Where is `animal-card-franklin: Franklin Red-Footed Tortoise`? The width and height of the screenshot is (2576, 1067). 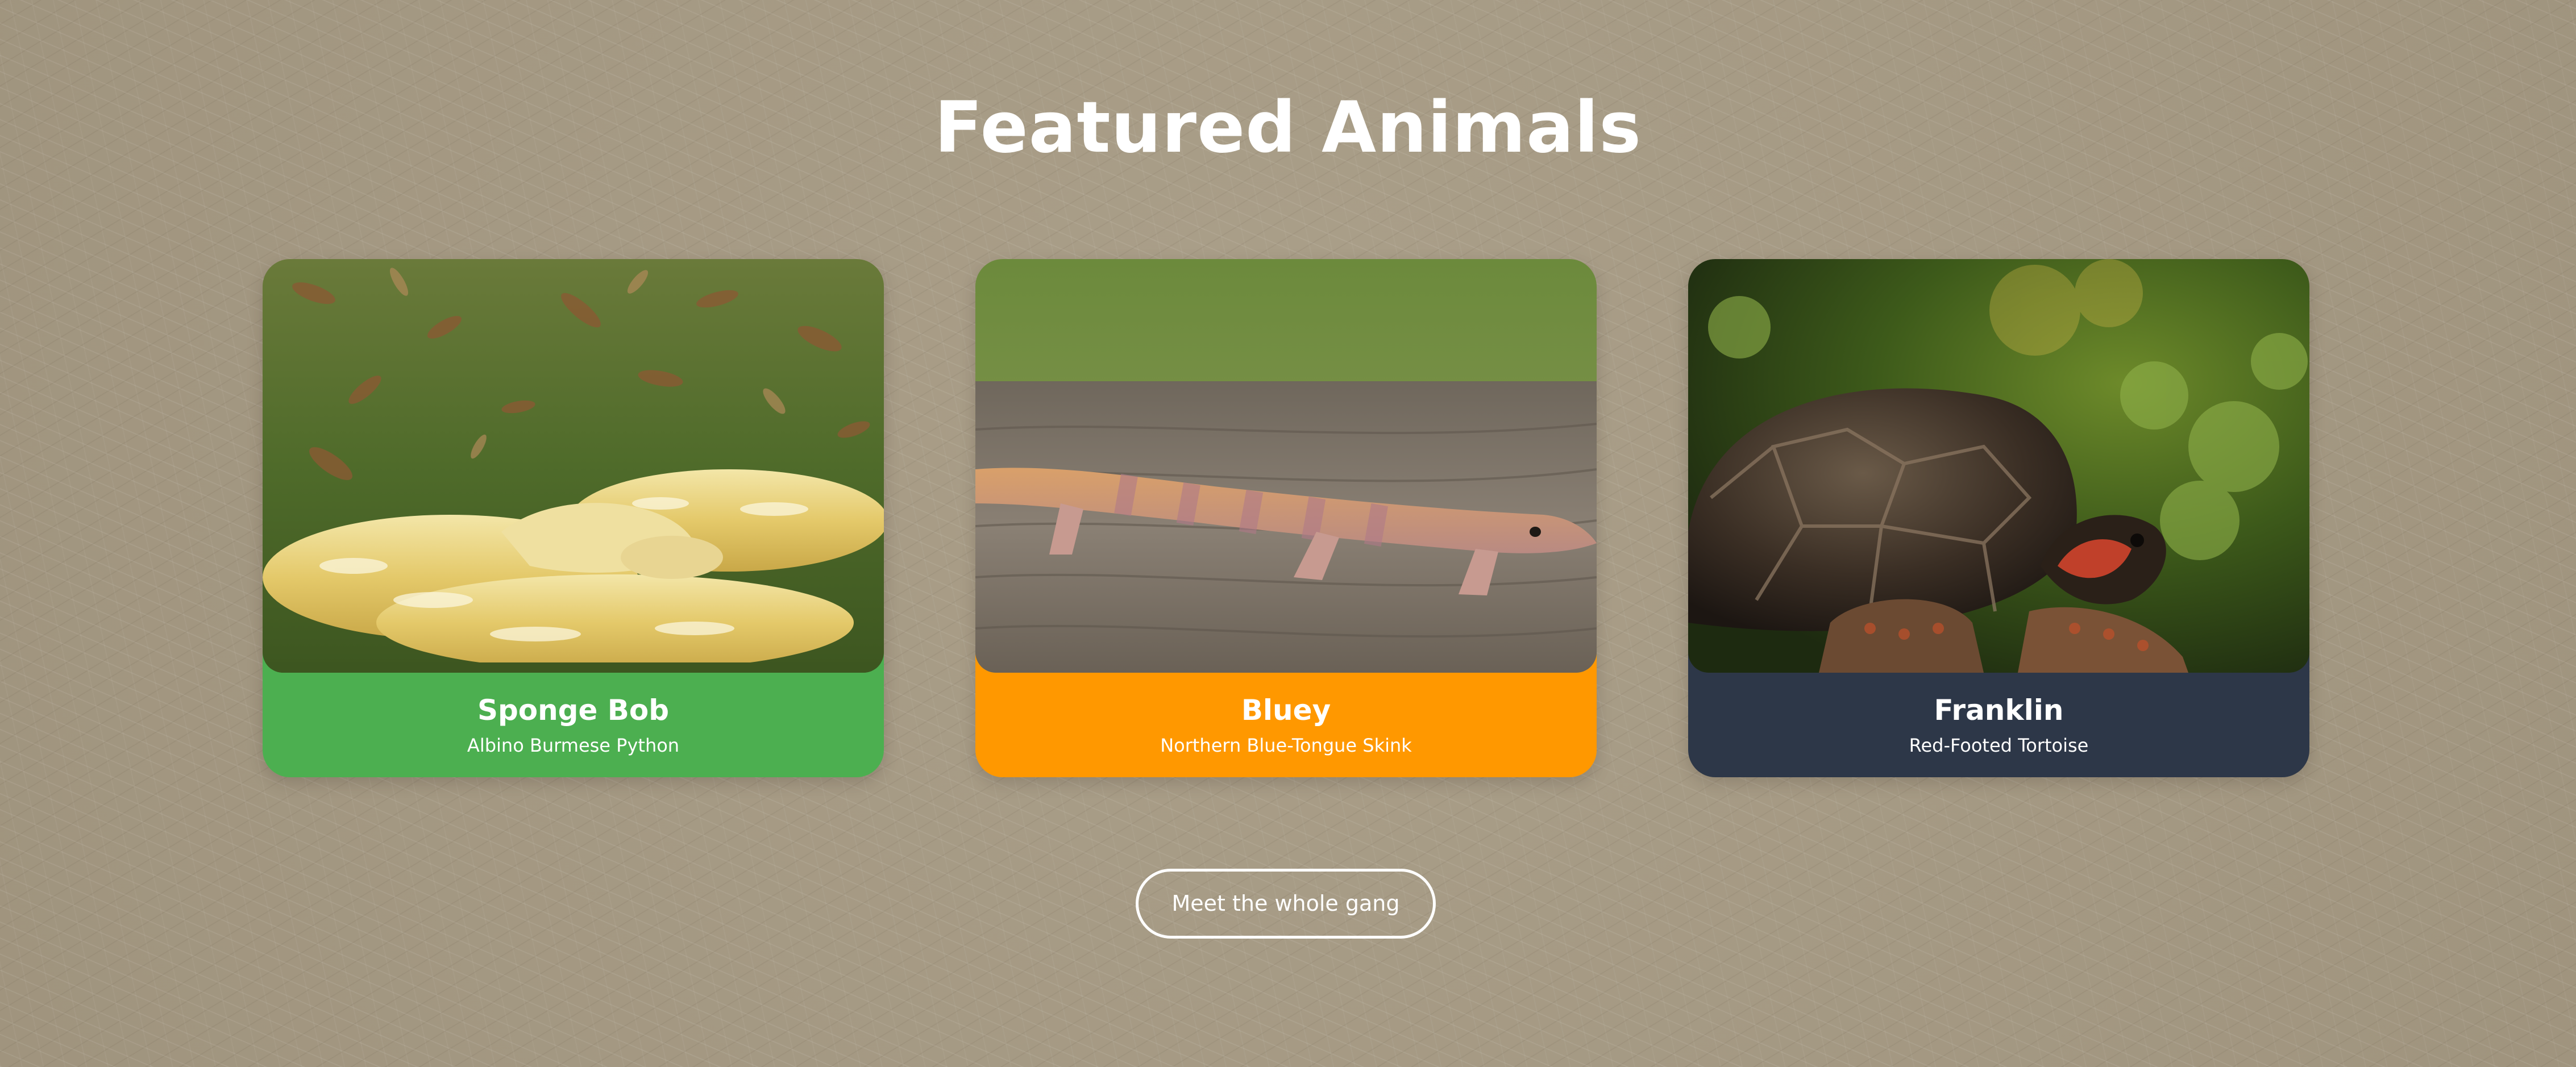 animal-card-franklin: Franklin Red-Footed Tortoise is located at coordinates (1999, 518).